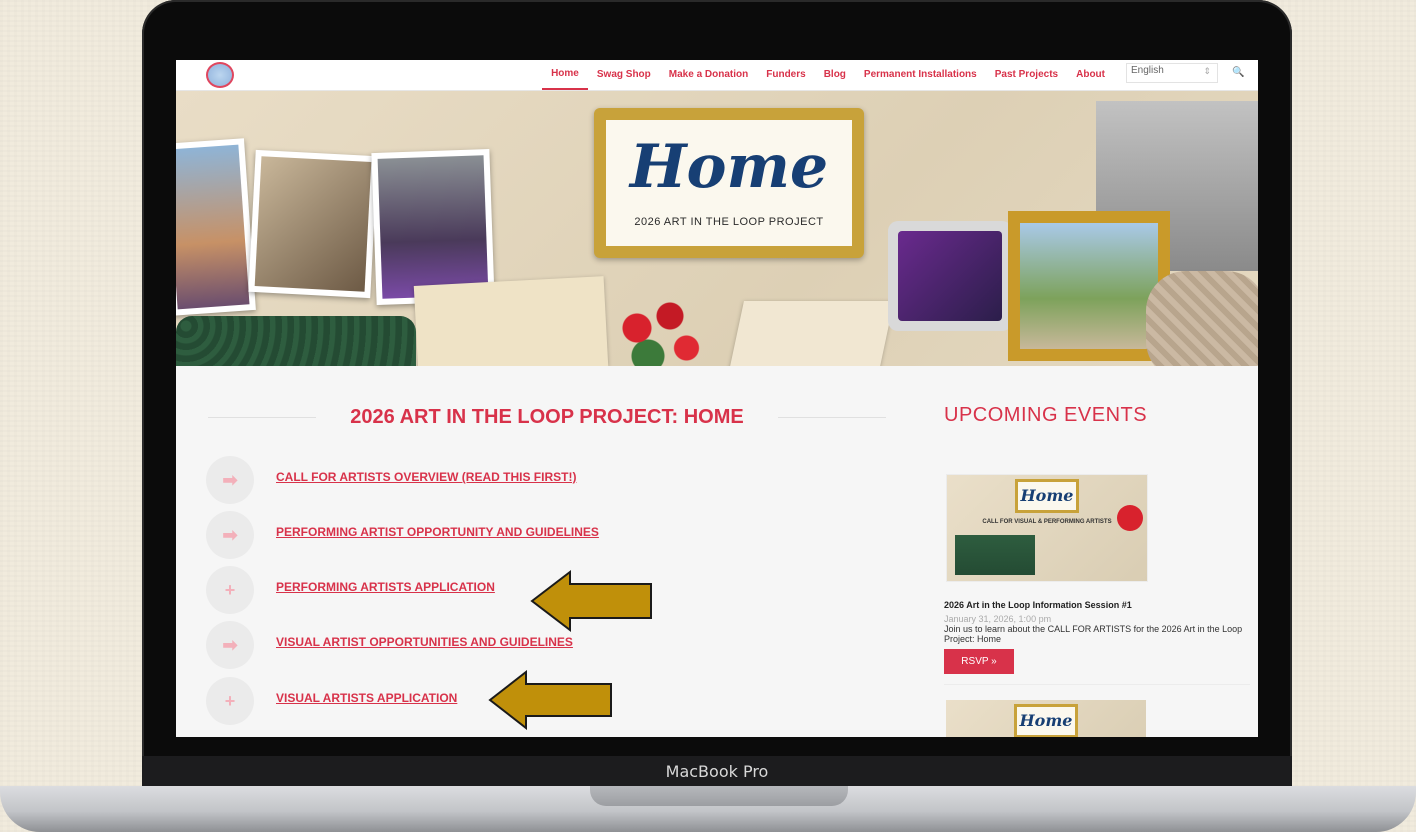  Describe the element at coordinates (506, 590) in the screenshot. I see `list-item: + PERFORMING ARTISTS APPLICATION` at that location.